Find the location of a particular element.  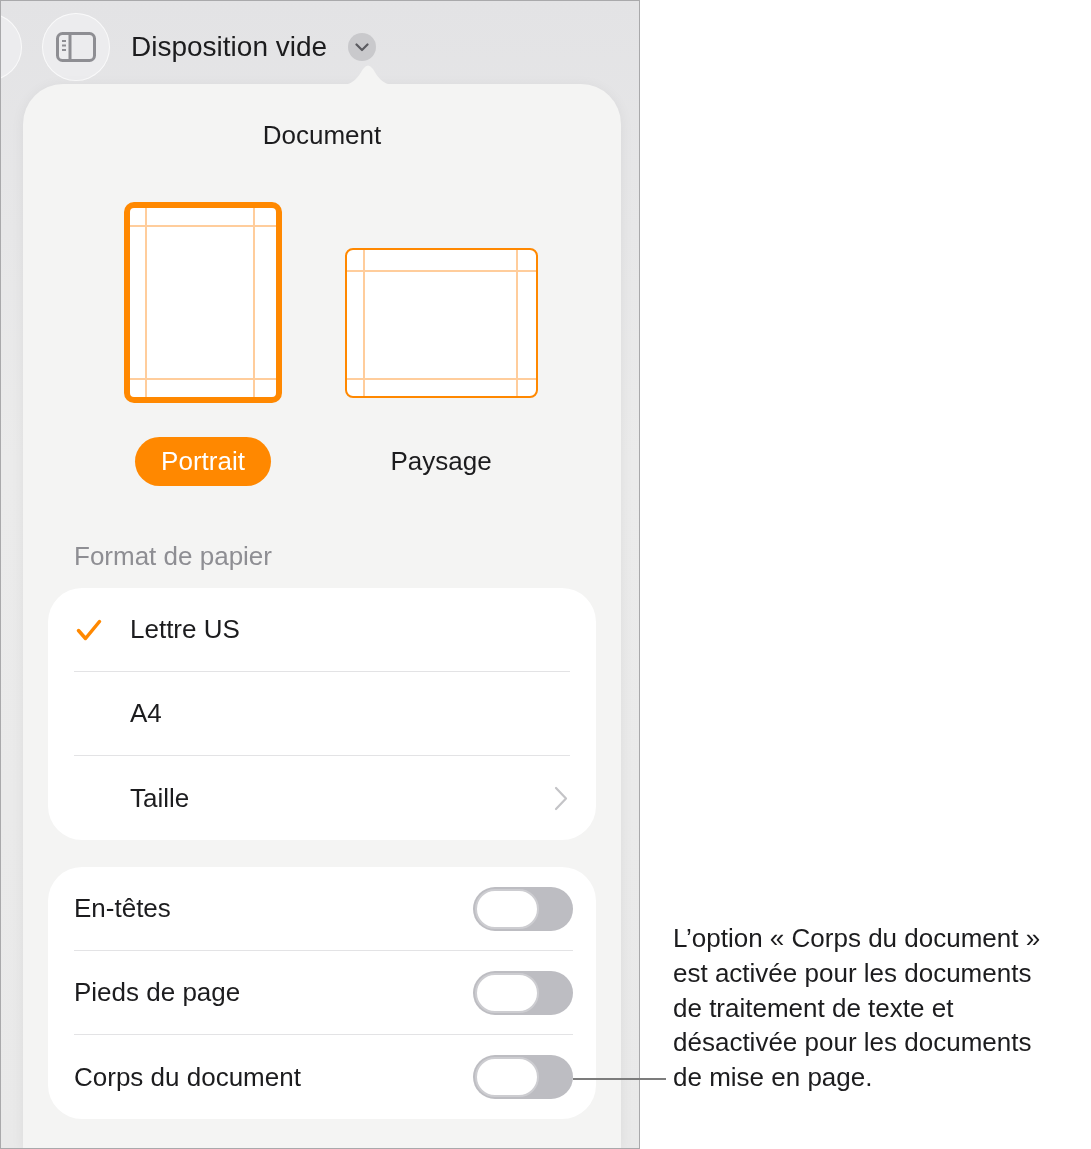

toggle-label: En-têtes is located at coordinates (122, 908).